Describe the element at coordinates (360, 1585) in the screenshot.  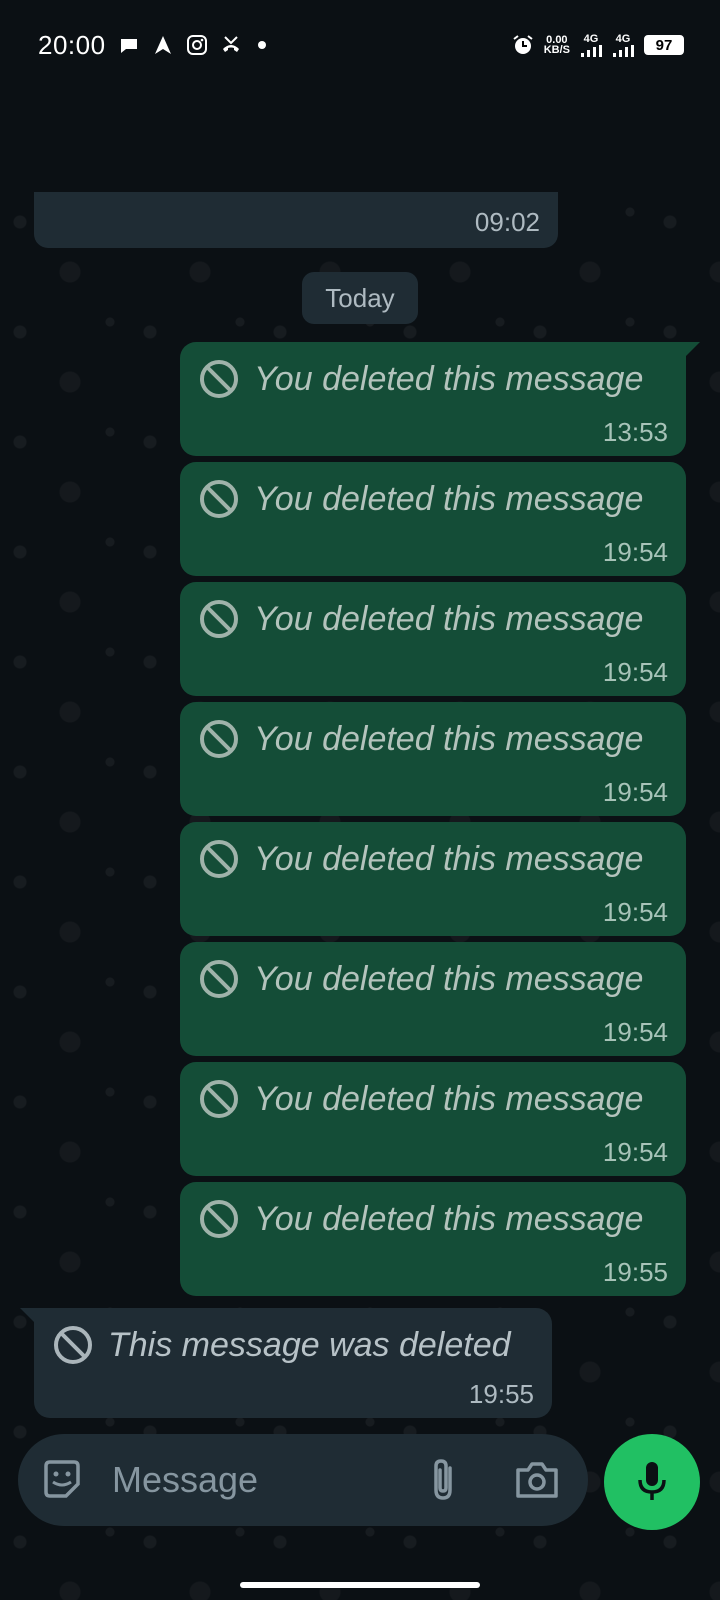
I see `home-indicator` at that location.